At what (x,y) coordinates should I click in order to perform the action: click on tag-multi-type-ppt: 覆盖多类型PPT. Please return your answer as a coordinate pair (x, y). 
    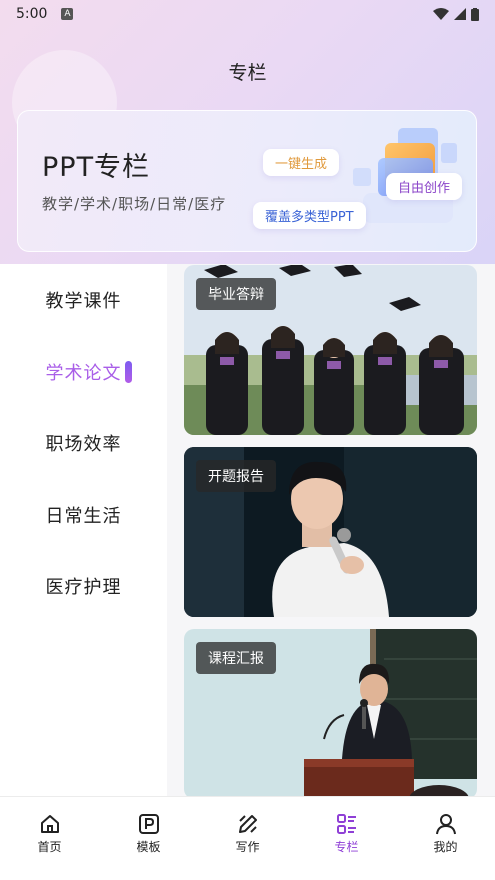
    Looking at the image, I should click on (309, 215).